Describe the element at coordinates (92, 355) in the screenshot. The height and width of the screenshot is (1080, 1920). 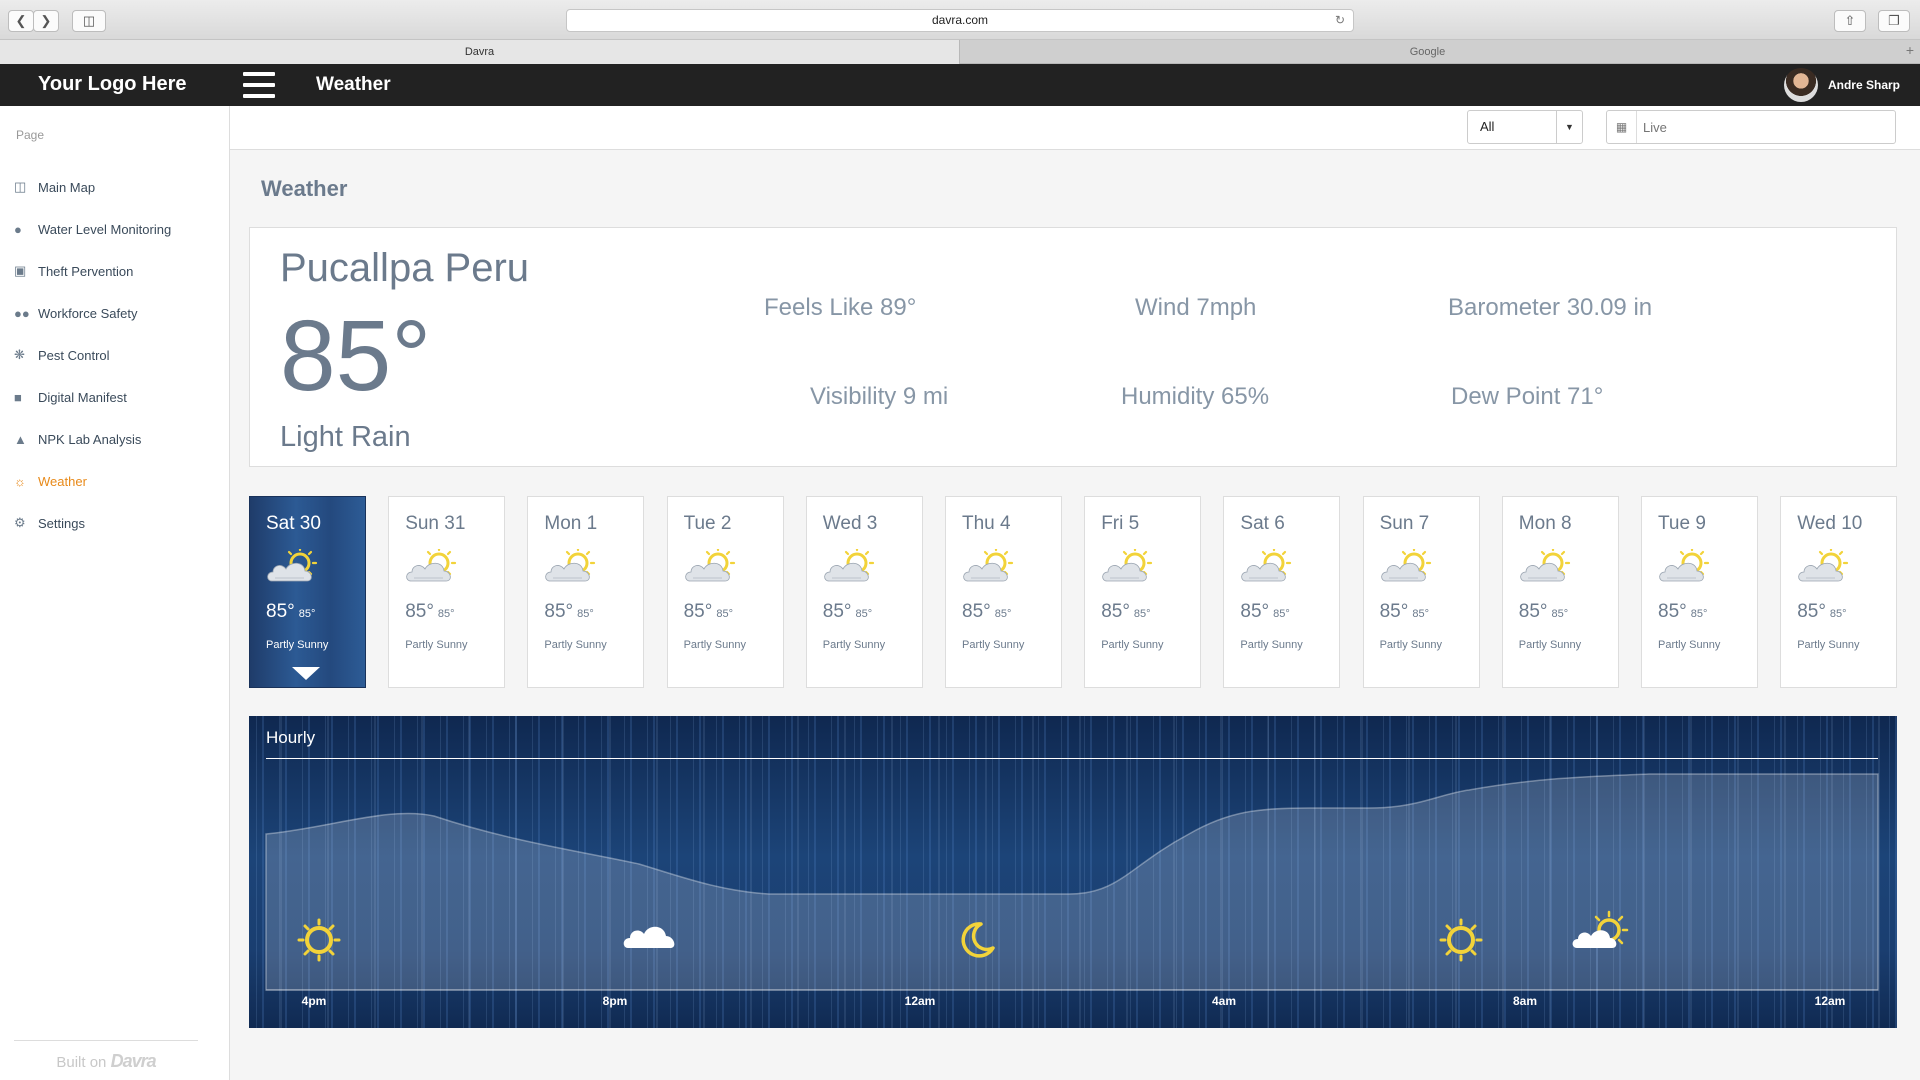
I see `sidebar-item-pest-control: ❋ Pest Control` at that location.